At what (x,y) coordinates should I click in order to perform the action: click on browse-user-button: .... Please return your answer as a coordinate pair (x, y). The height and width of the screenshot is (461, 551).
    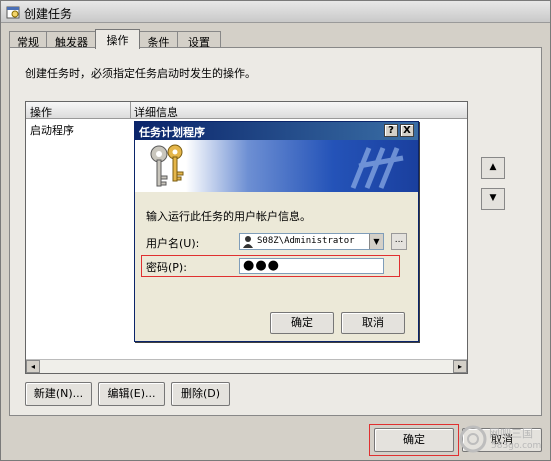
    Looking at the image, I should click on (399, 241).